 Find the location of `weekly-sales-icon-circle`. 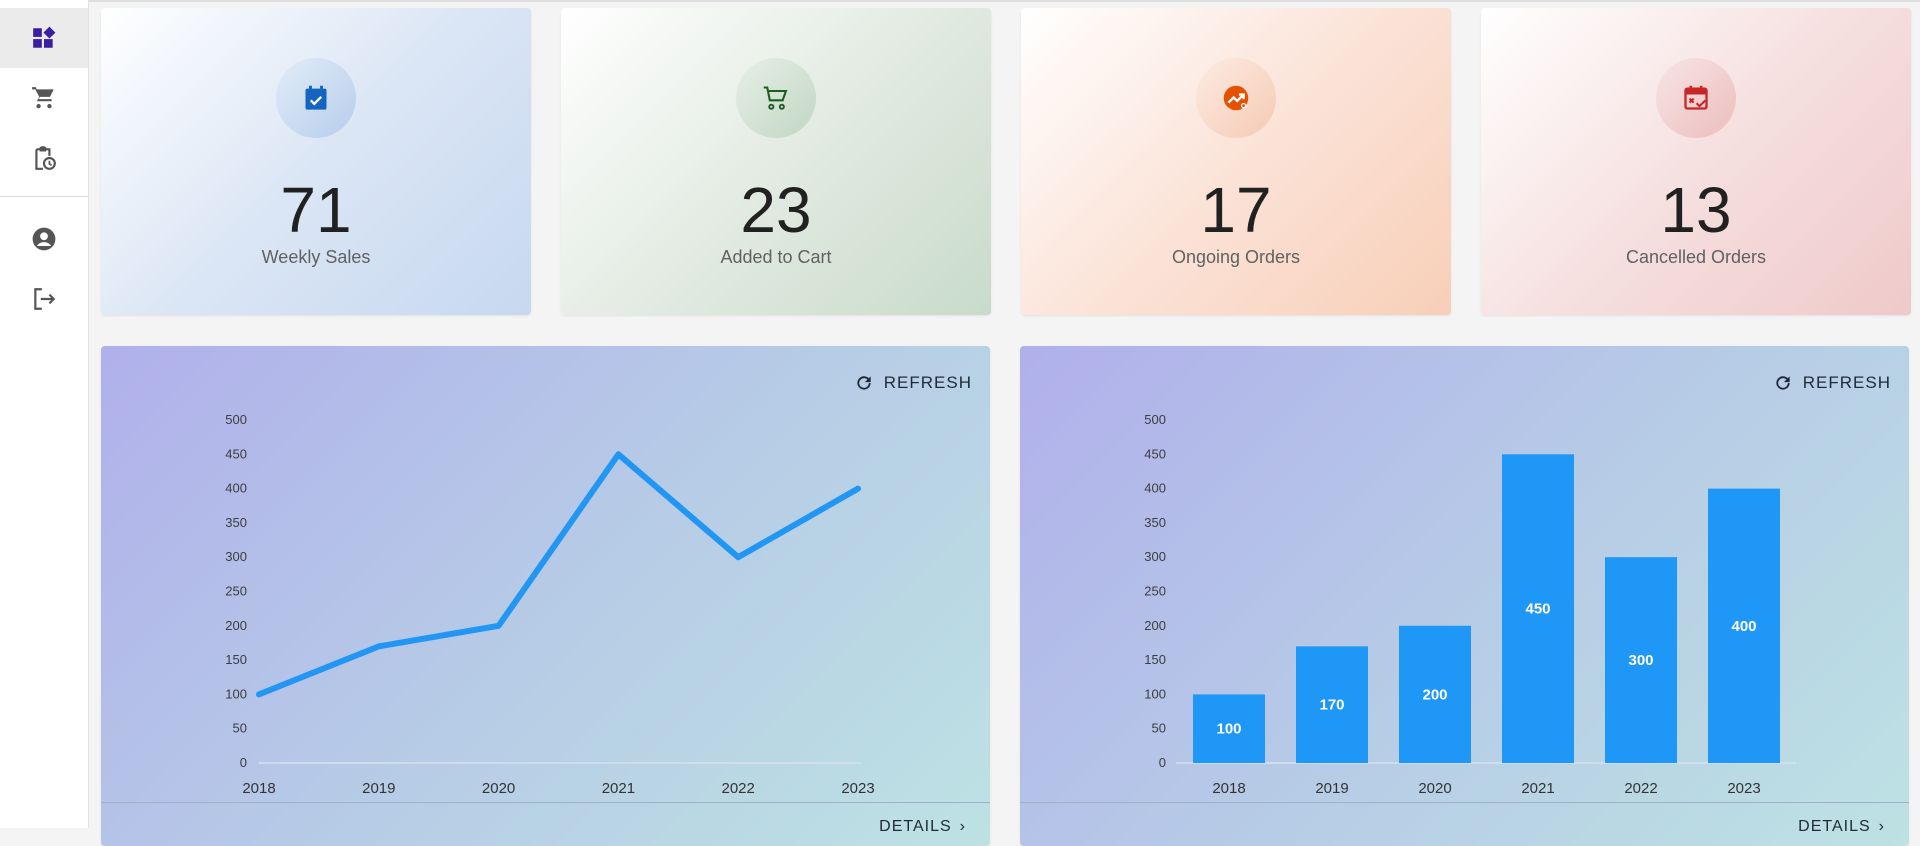

weekly-sales-icon-circle is located at coordinates (316, 98).